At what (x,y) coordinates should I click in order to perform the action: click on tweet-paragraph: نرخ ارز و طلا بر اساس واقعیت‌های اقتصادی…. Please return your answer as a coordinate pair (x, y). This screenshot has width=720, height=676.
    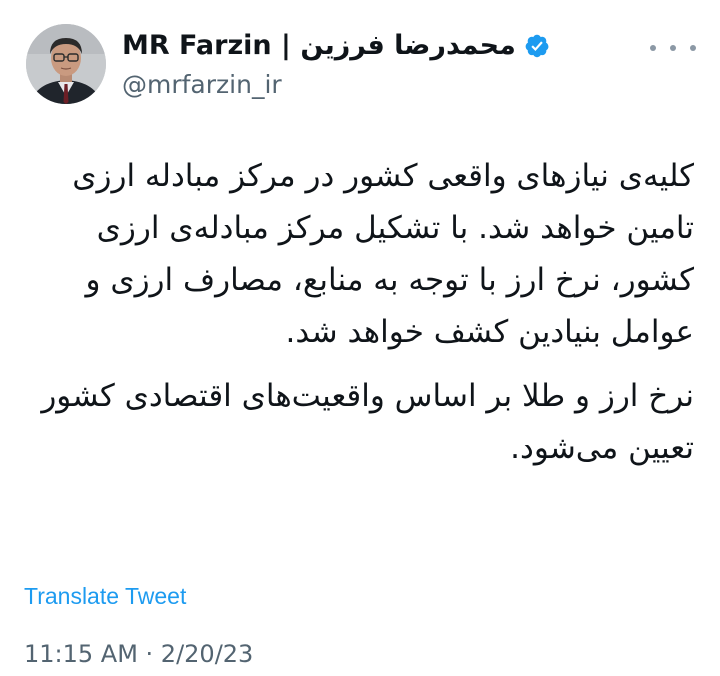
    Looking at the image, I should click on (367, 422).